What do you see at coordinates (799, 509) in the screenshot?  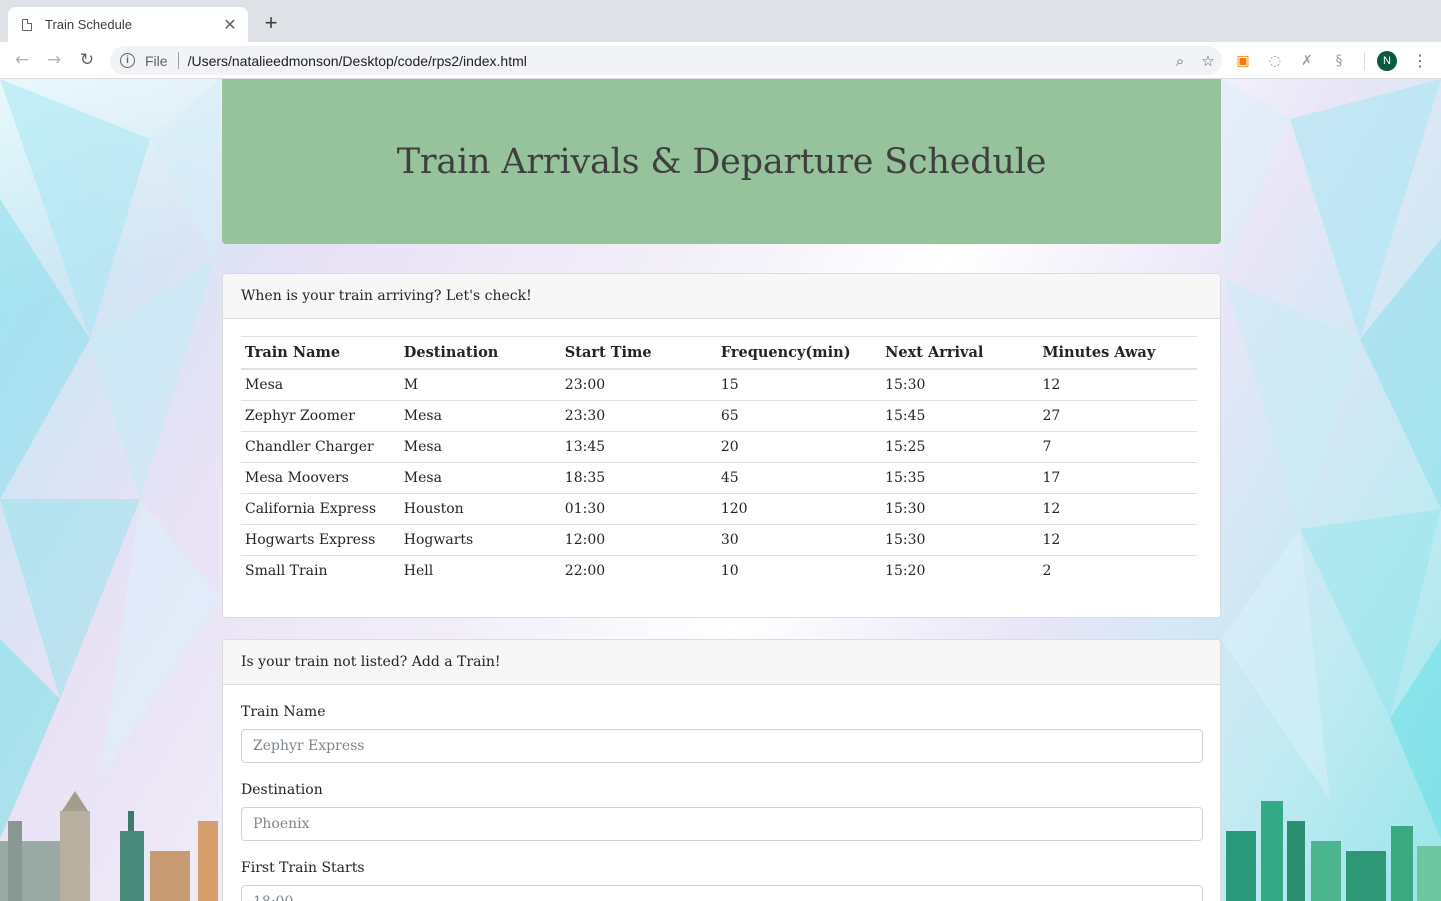 I see `table-cell: 120` at bounding box center [799, 509].